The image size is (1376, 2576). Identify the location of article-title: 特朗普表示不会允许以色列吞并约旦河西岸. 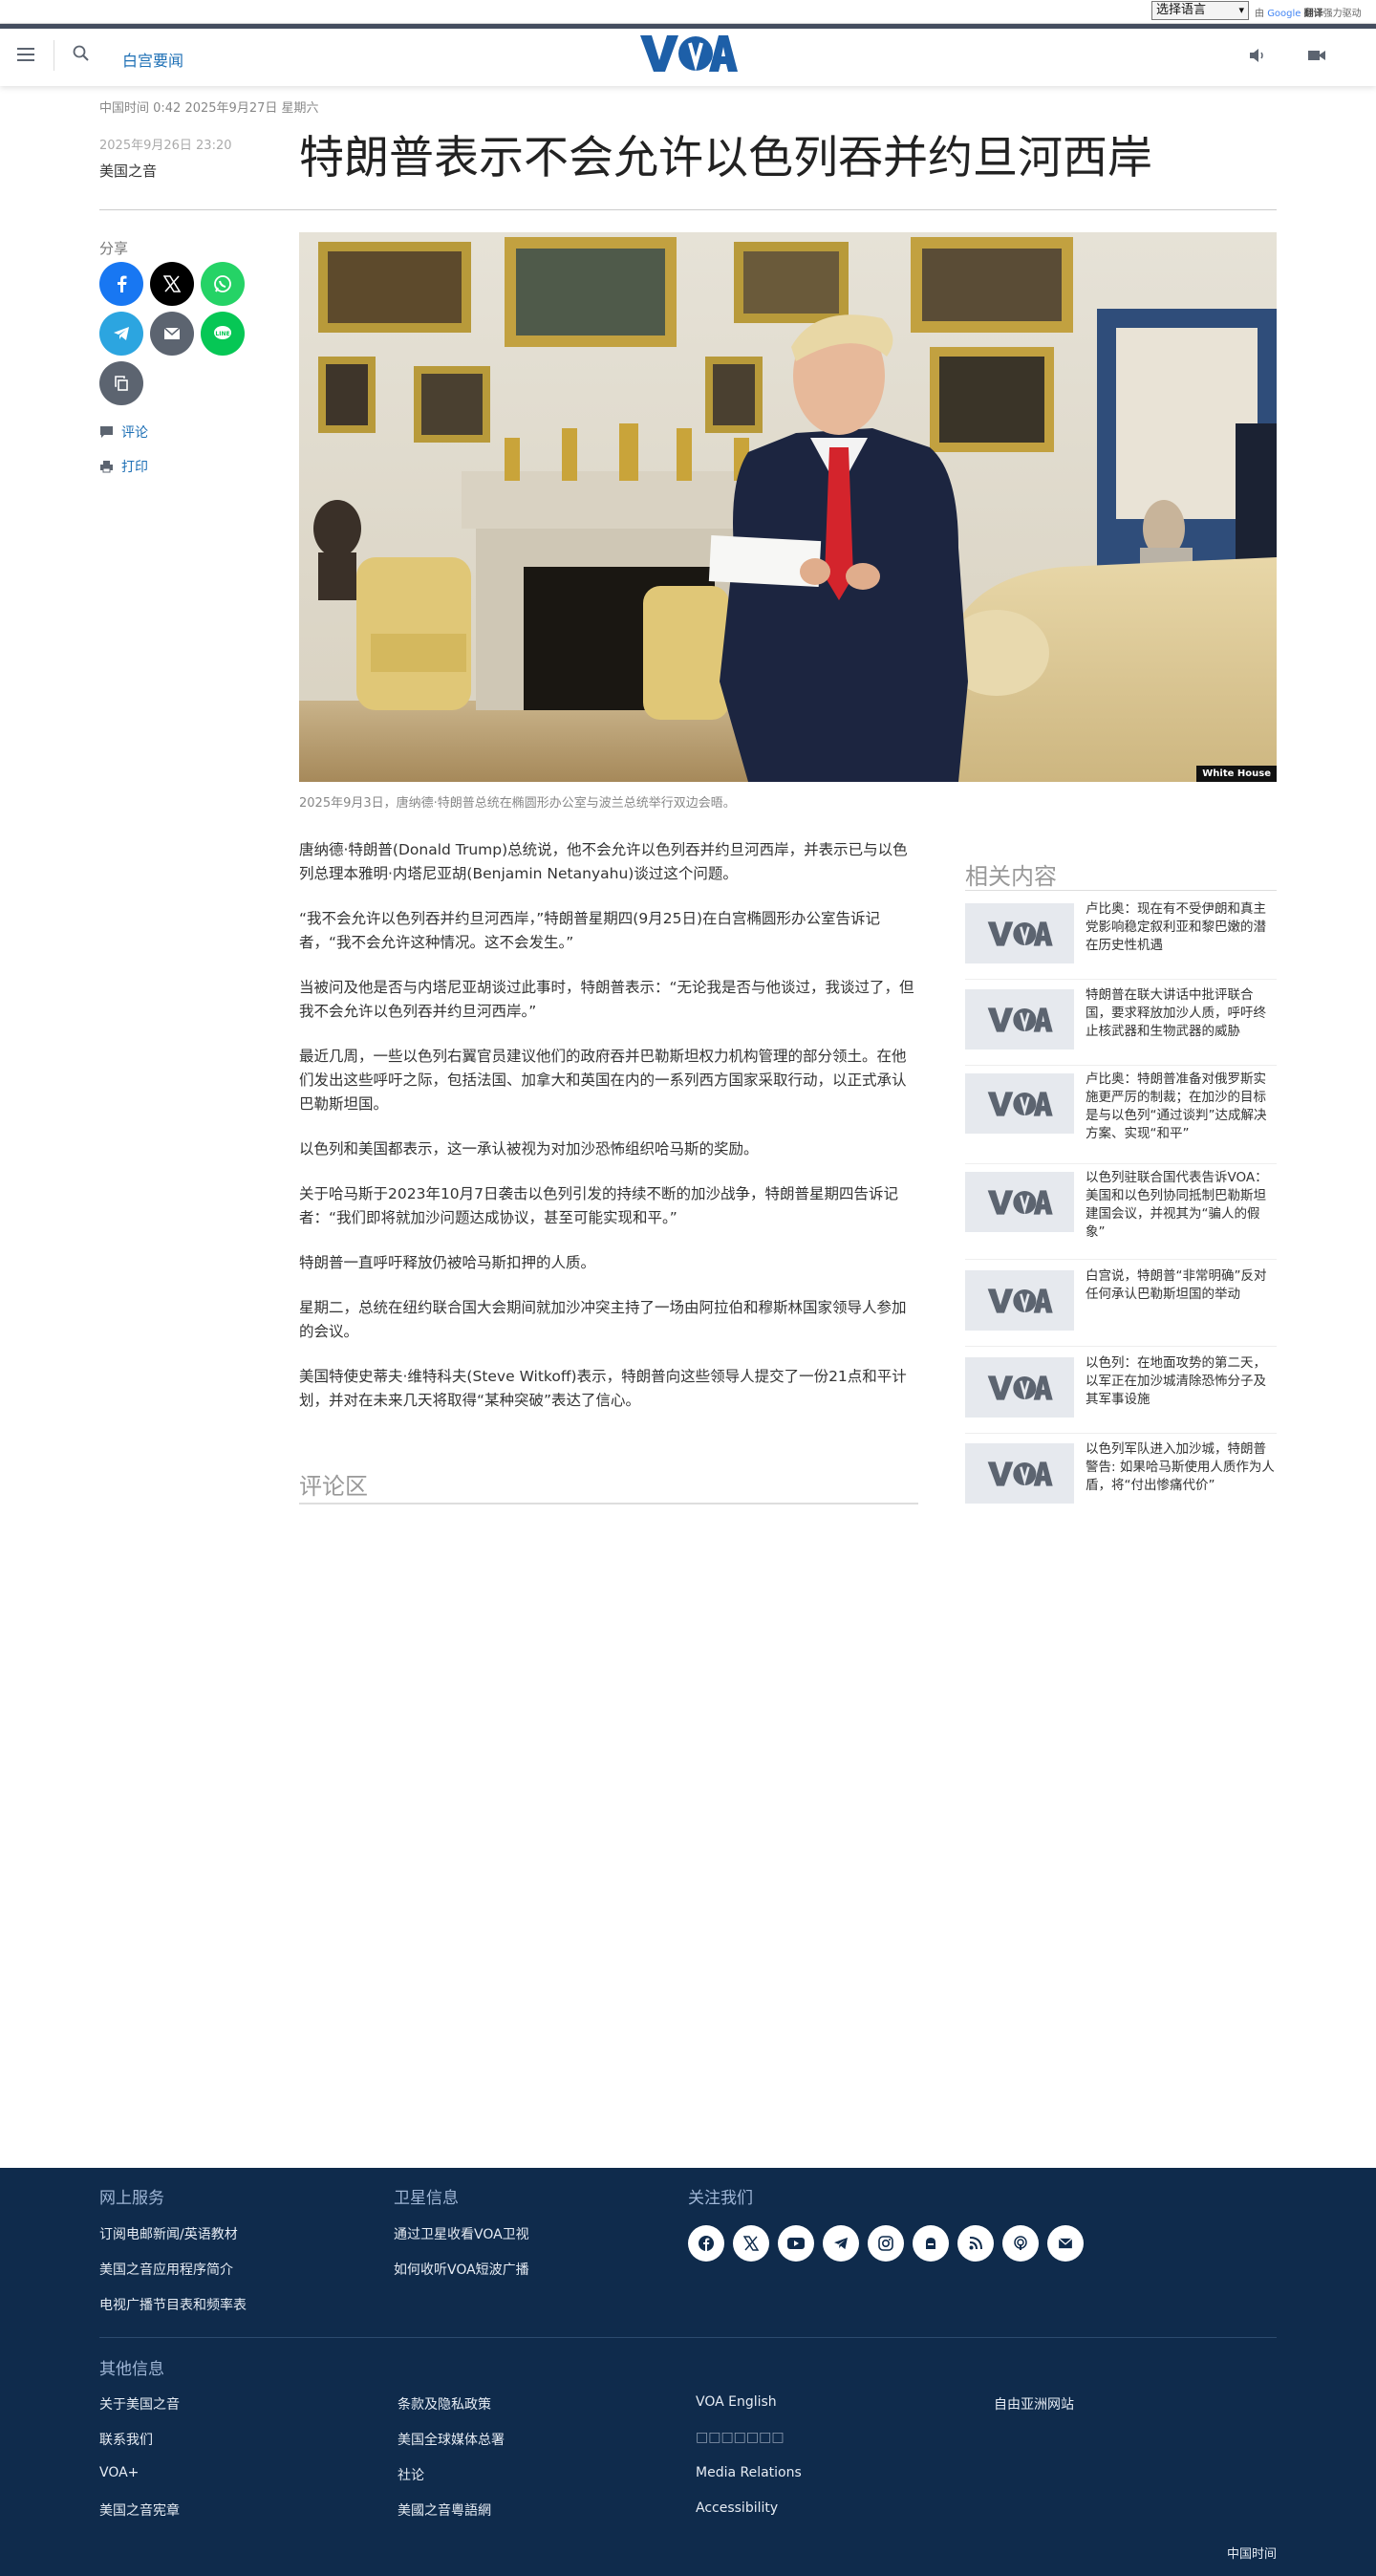
(726, 158).